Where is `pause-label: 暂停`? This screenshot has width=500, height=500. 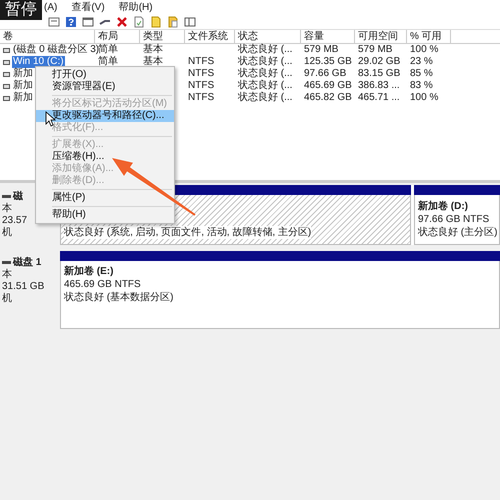 pause-label: 暂停 is located at coordinates (21, 10).